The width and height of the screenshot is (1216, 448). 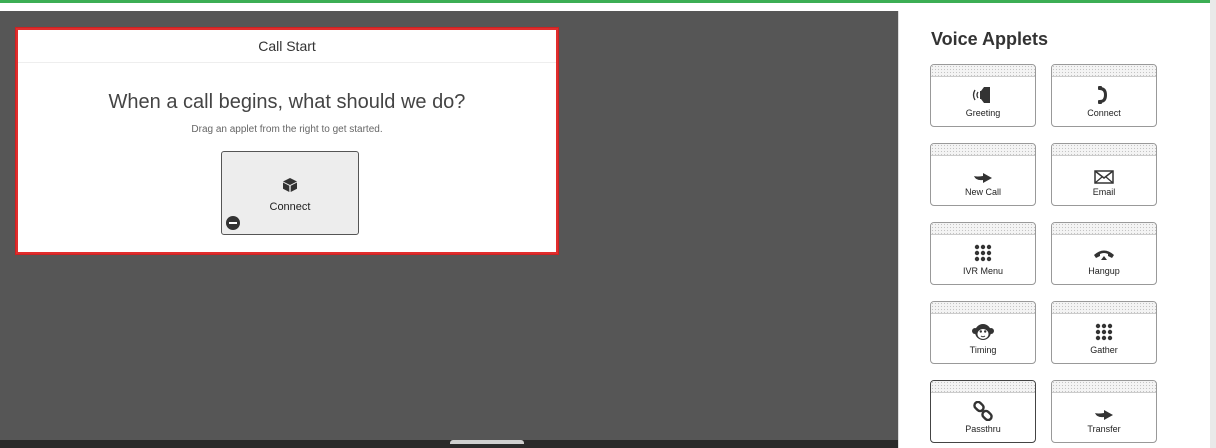 I want to click on applet-greeting: Greeting, so click(x=983, y=95).